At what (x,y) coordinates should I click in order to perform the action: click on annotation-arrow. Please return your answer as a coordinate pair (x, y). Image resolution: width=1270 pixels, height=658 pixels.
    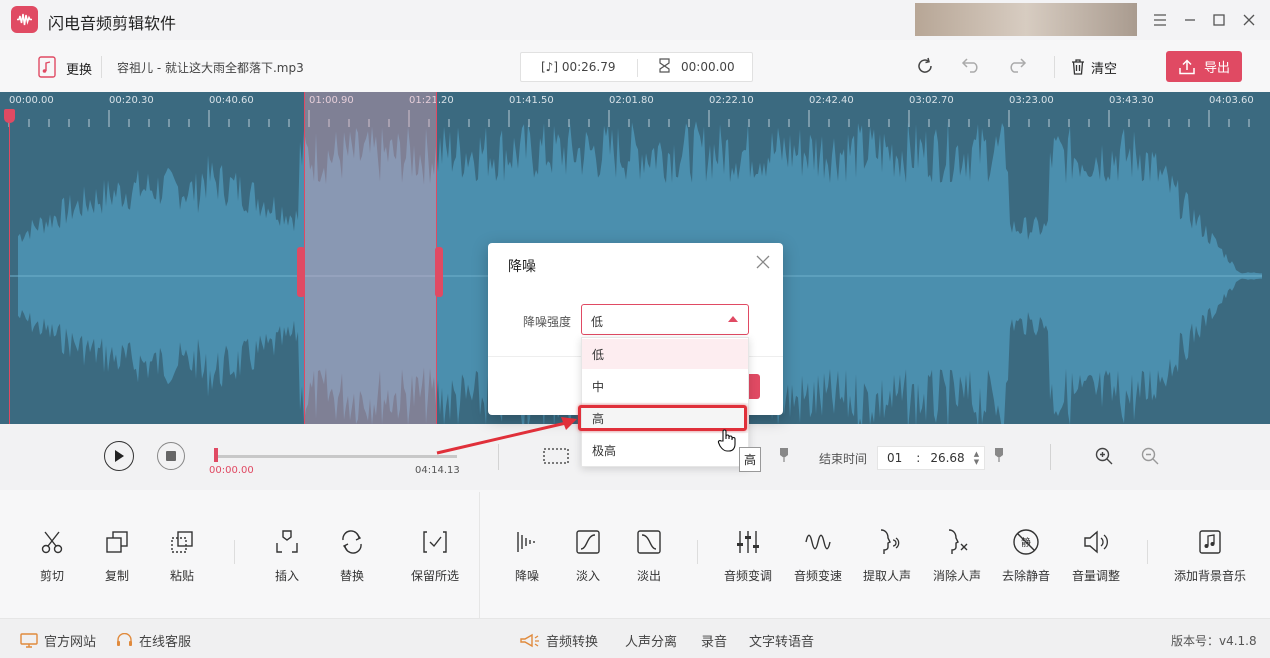
    Looking at the image, I should click on (506, 436).